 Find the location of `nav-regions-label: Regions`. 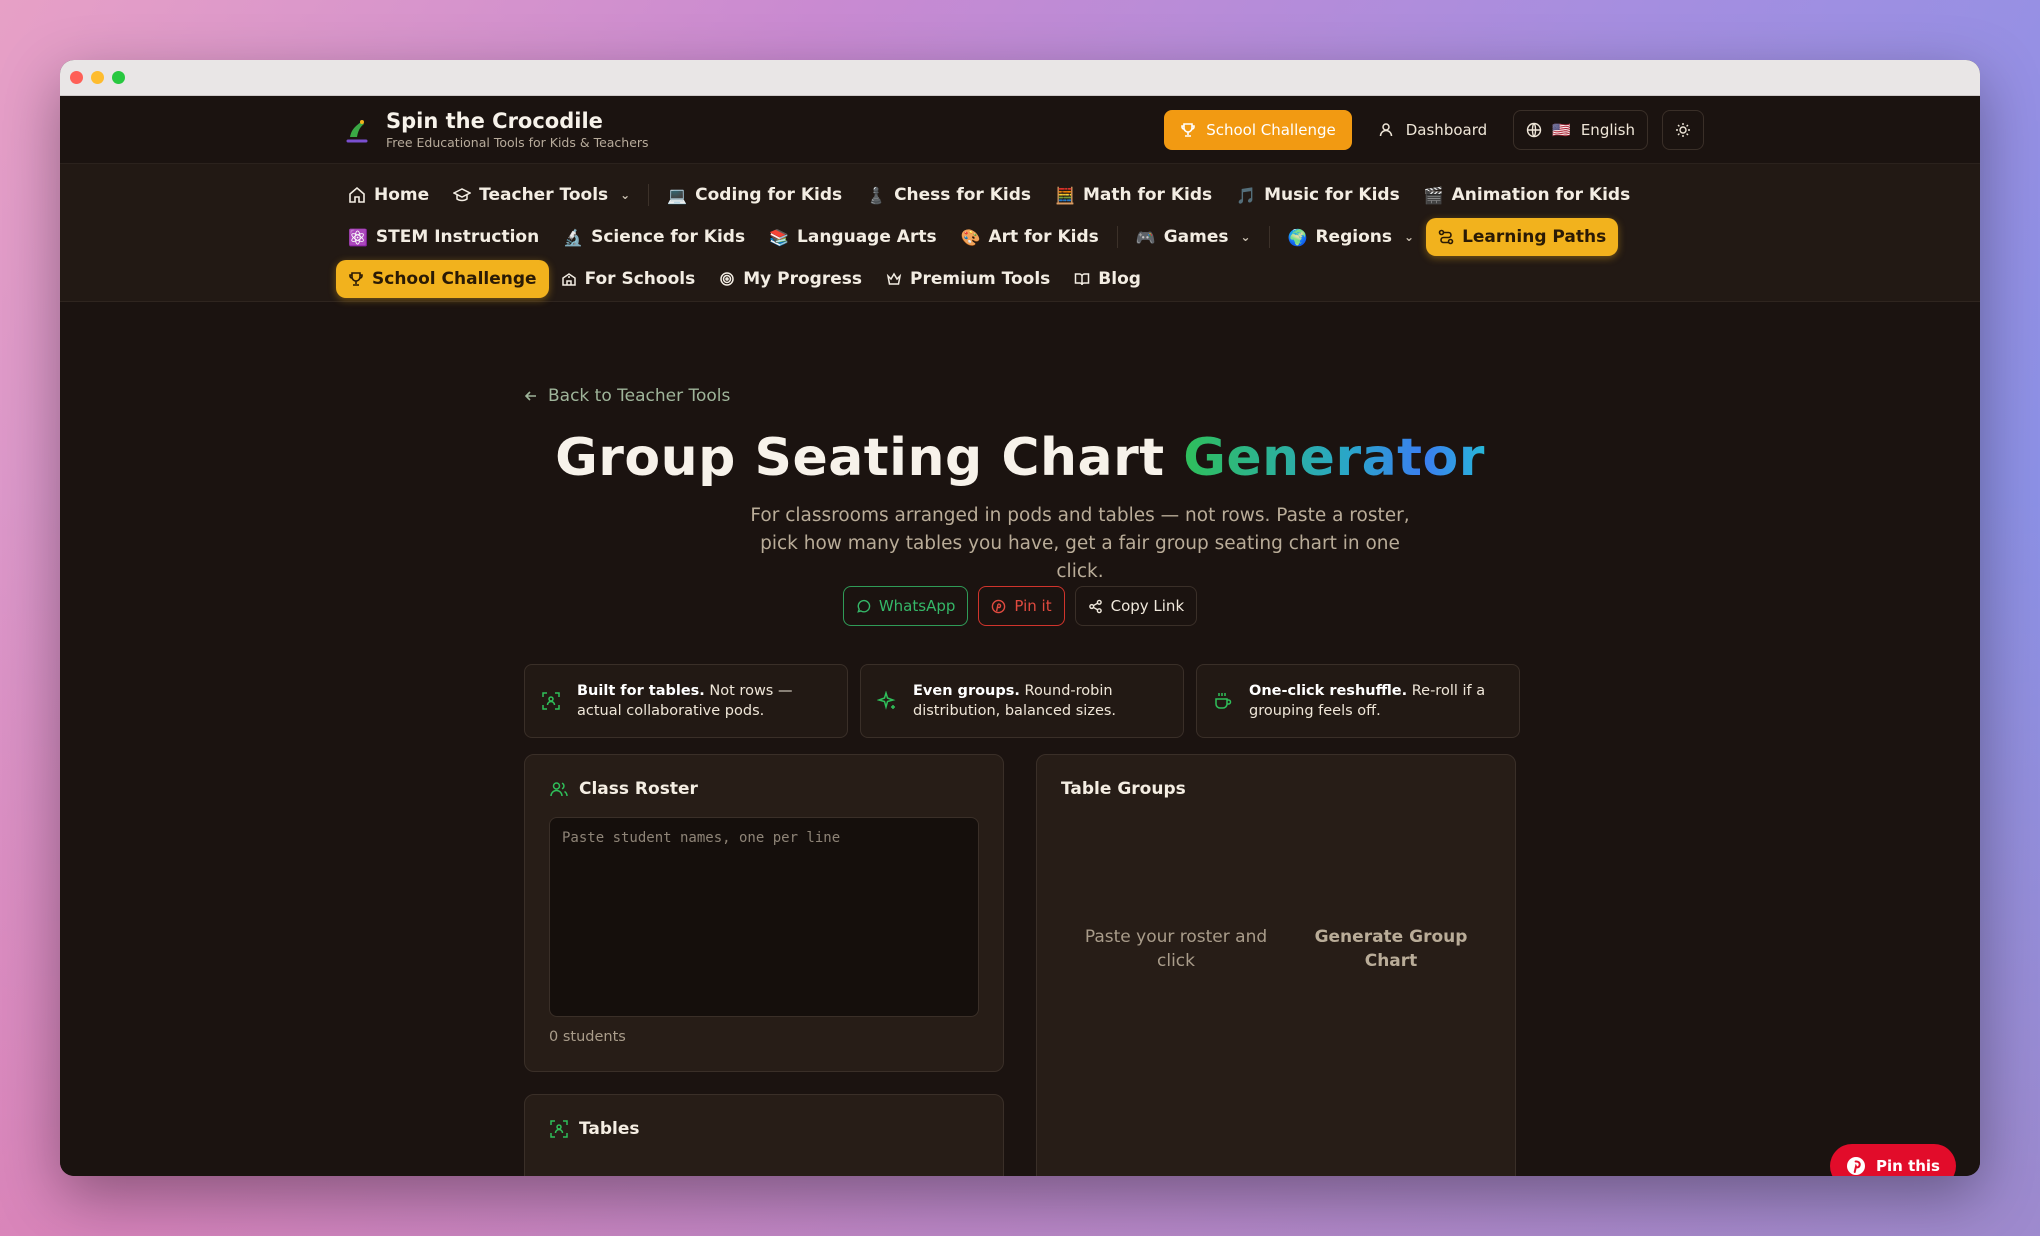

nav-regions-label: Regions is located at coordinates (1353, 237).